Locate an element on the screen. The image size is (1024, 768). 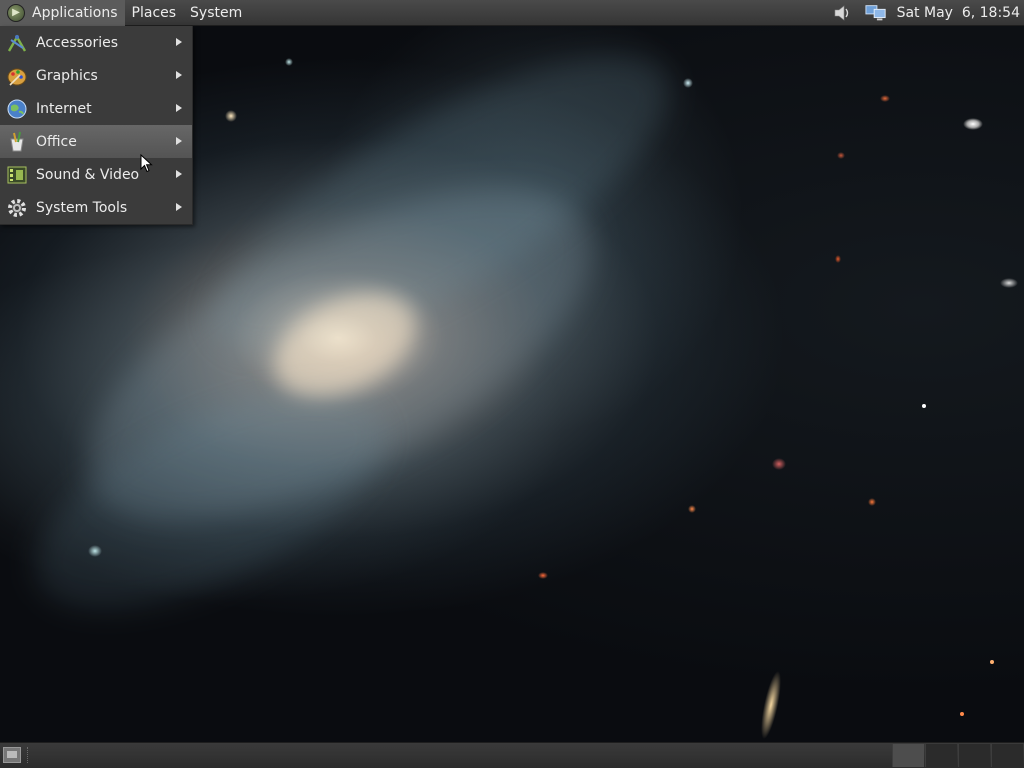
menu-item-system-tools: System Tools is located at coordinates (96, 207).